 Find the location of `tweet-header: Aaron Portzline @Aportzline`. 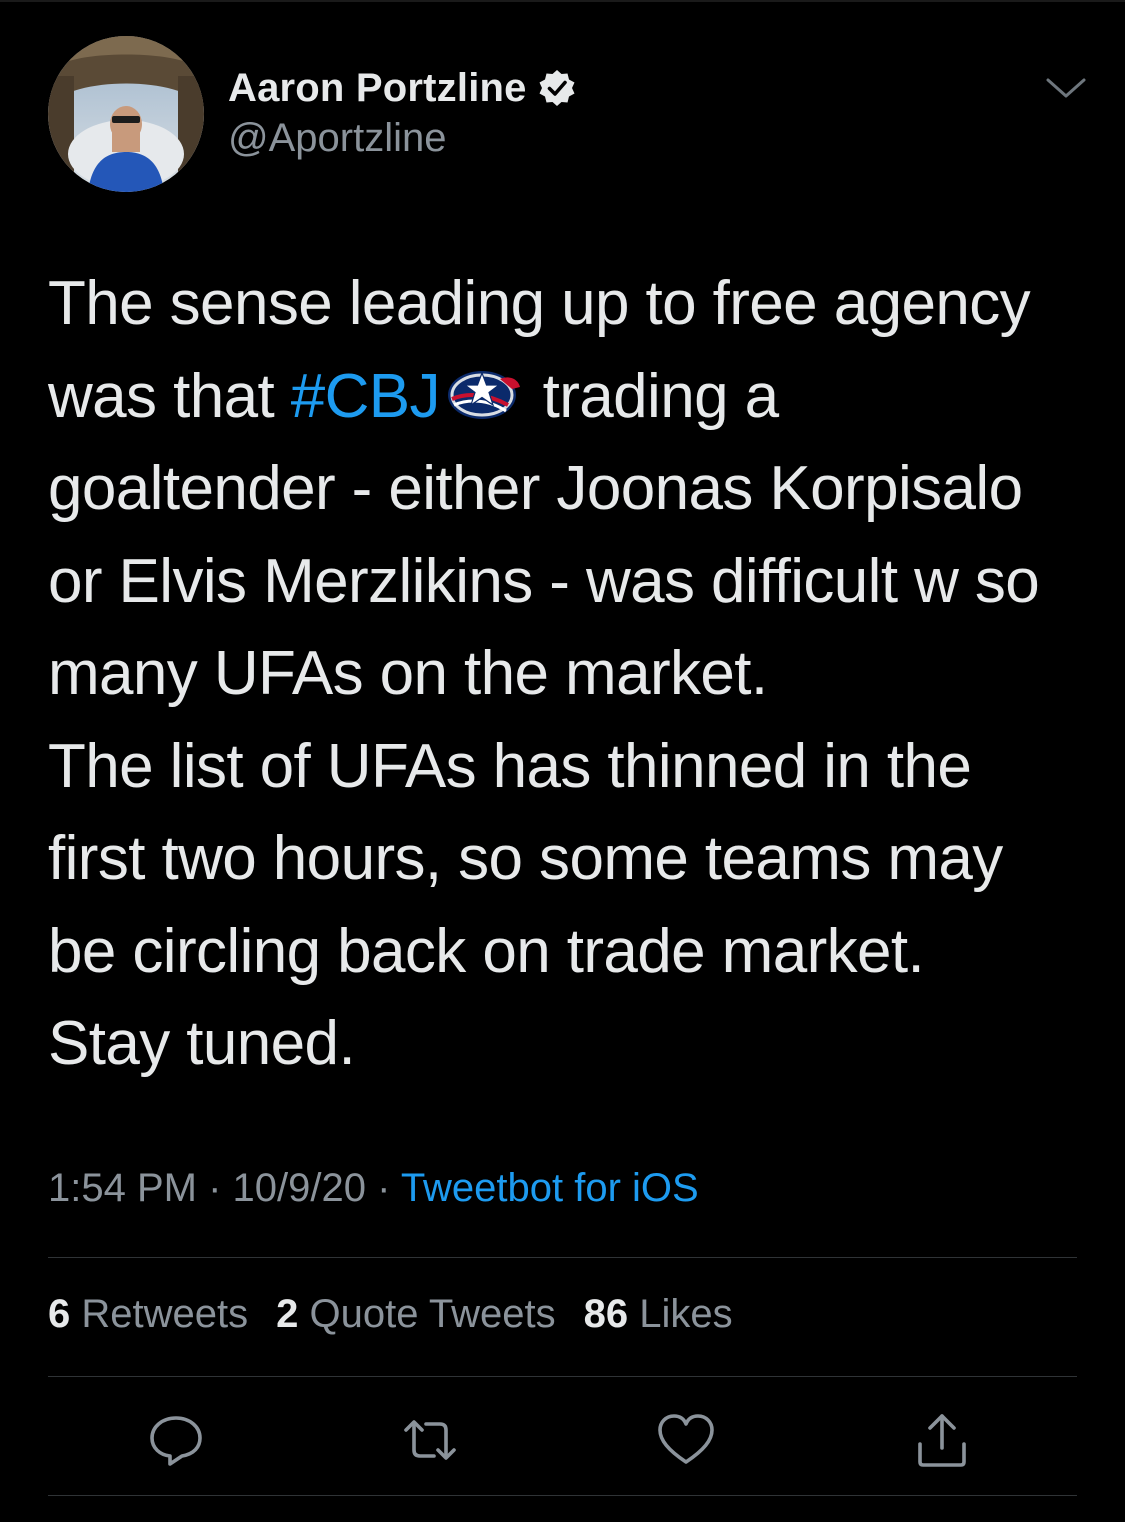

tweet-header: Aaron Portzline @Aportzline is located at coordinates (568, 116).